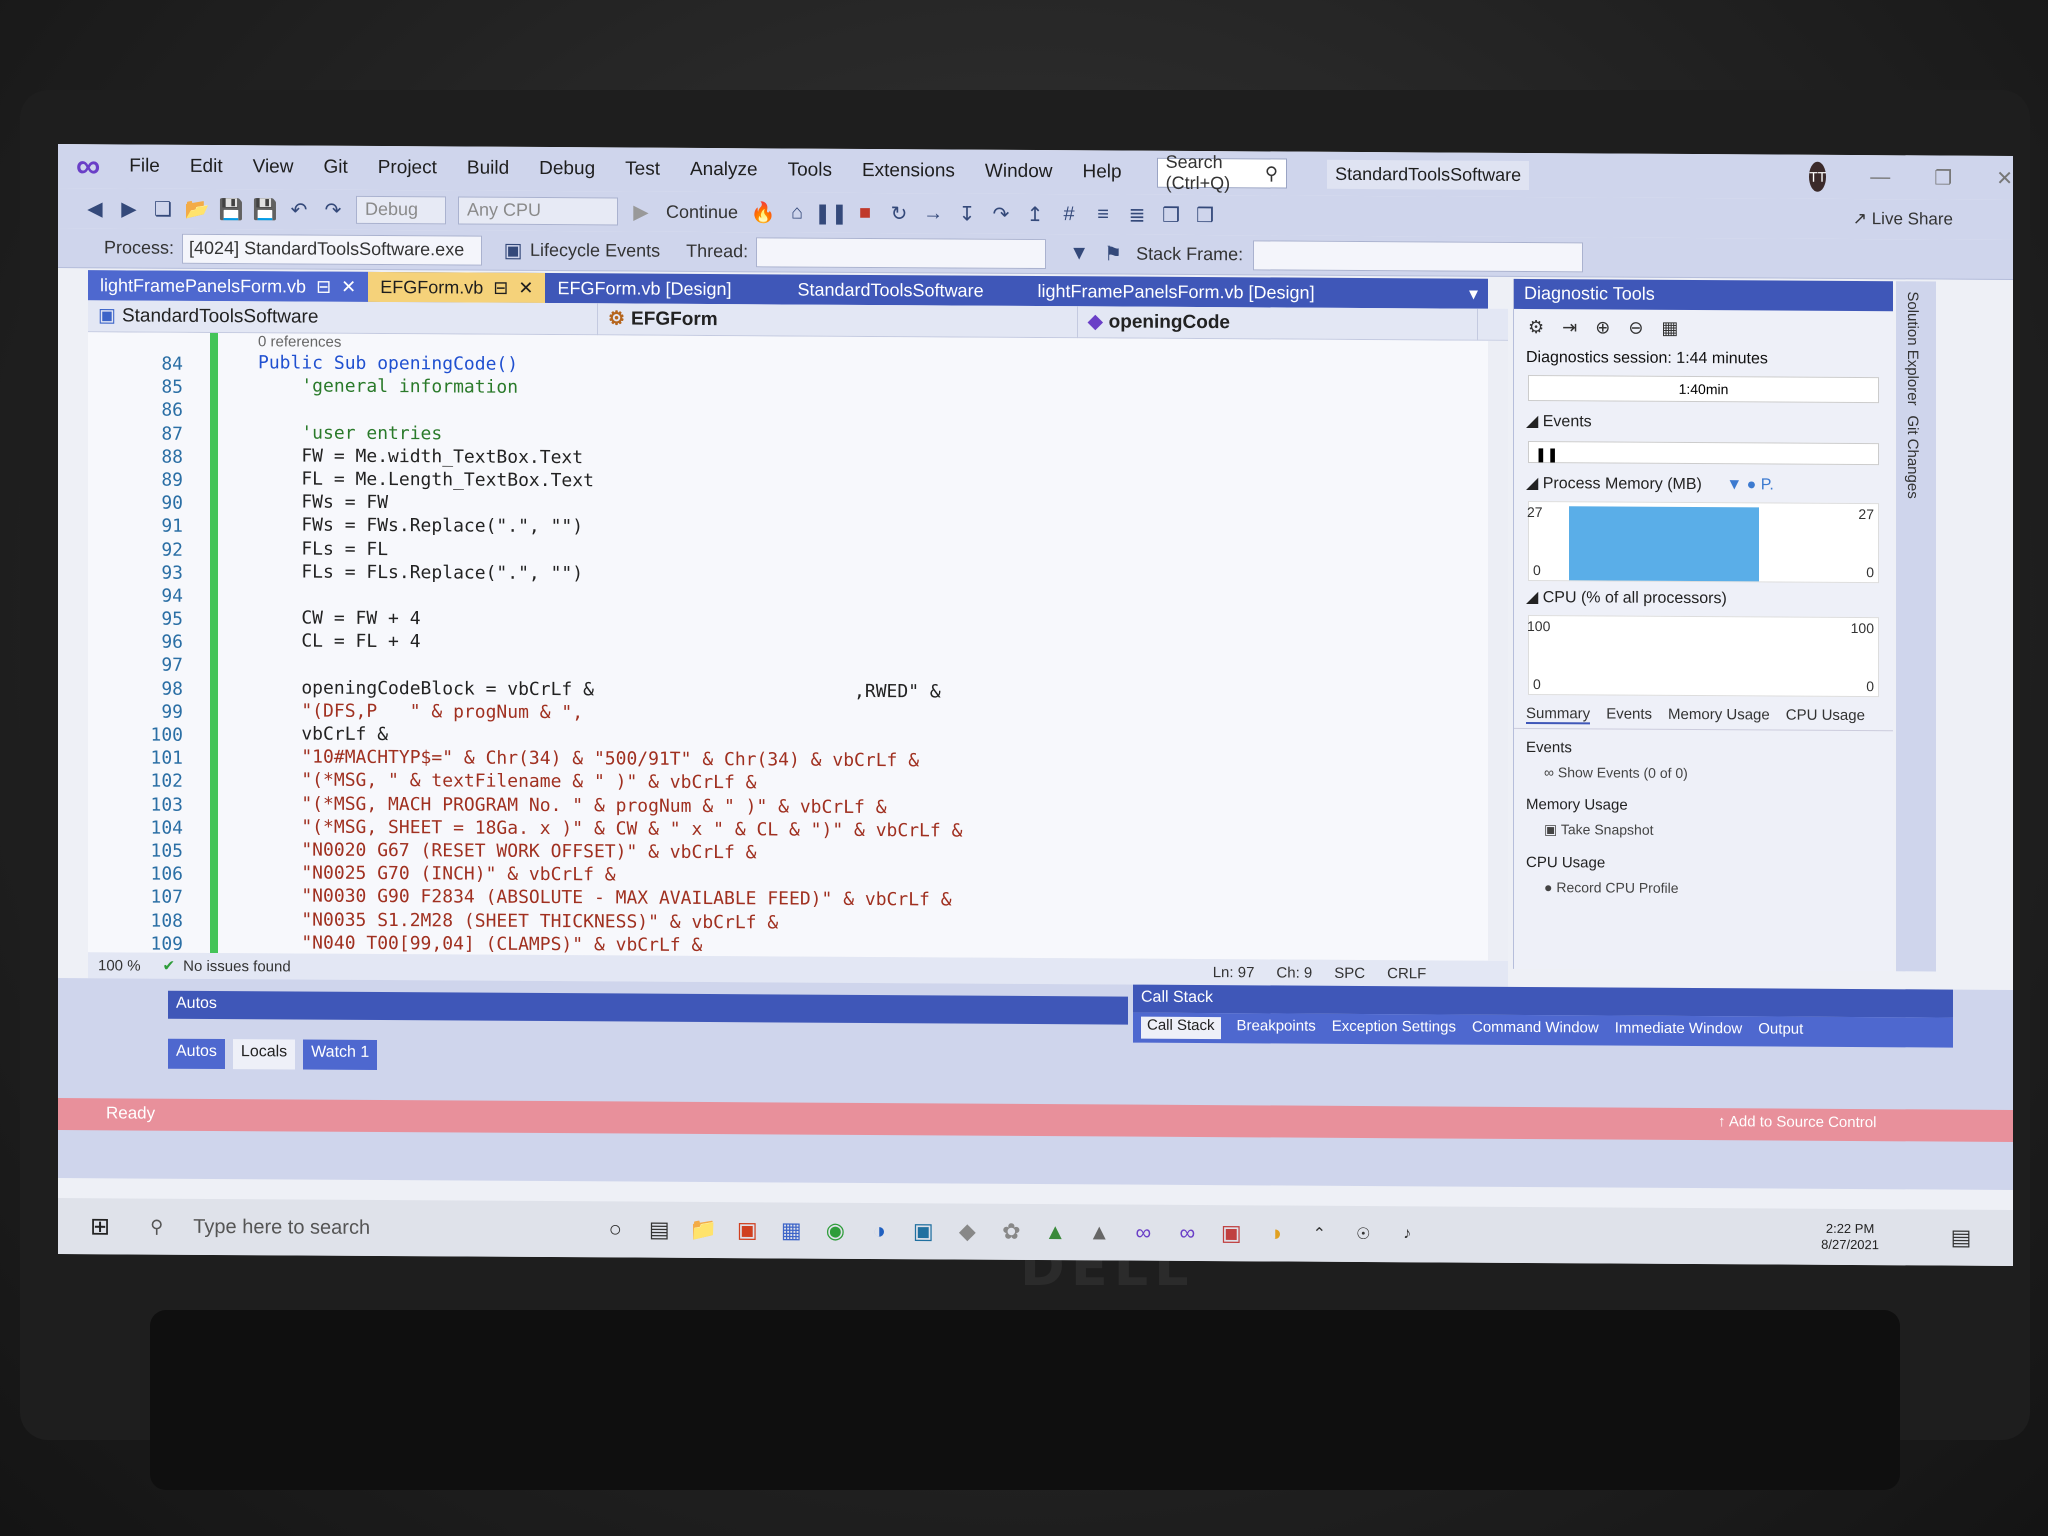  I want to click on show-events-link: ∞ Show Events (0 of 0), so click(1703, 773).